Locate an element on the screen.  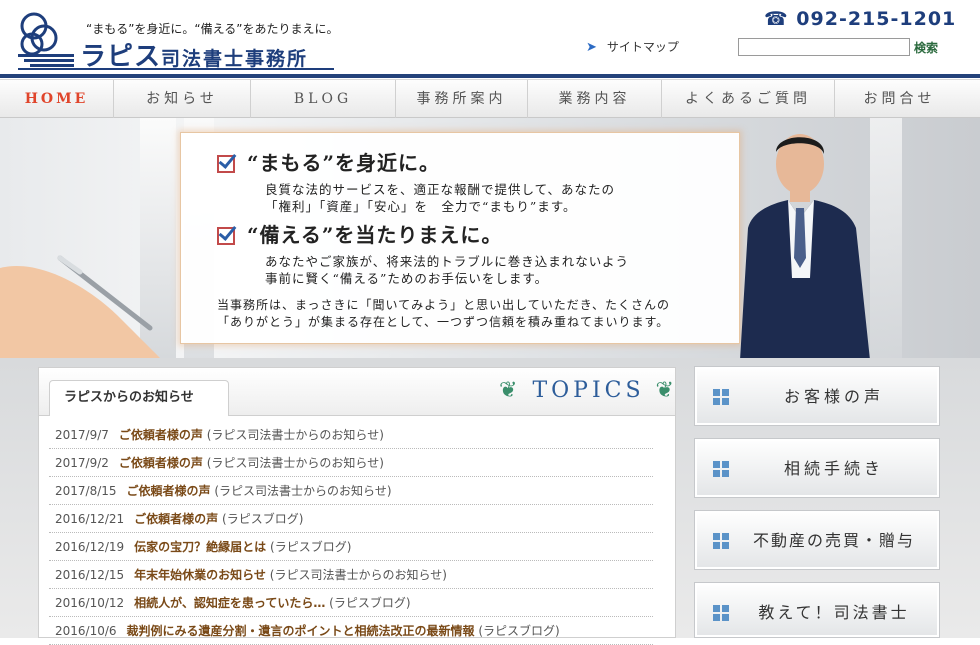
news-date: 2016/10/6 is located at coordinates (86, 631).